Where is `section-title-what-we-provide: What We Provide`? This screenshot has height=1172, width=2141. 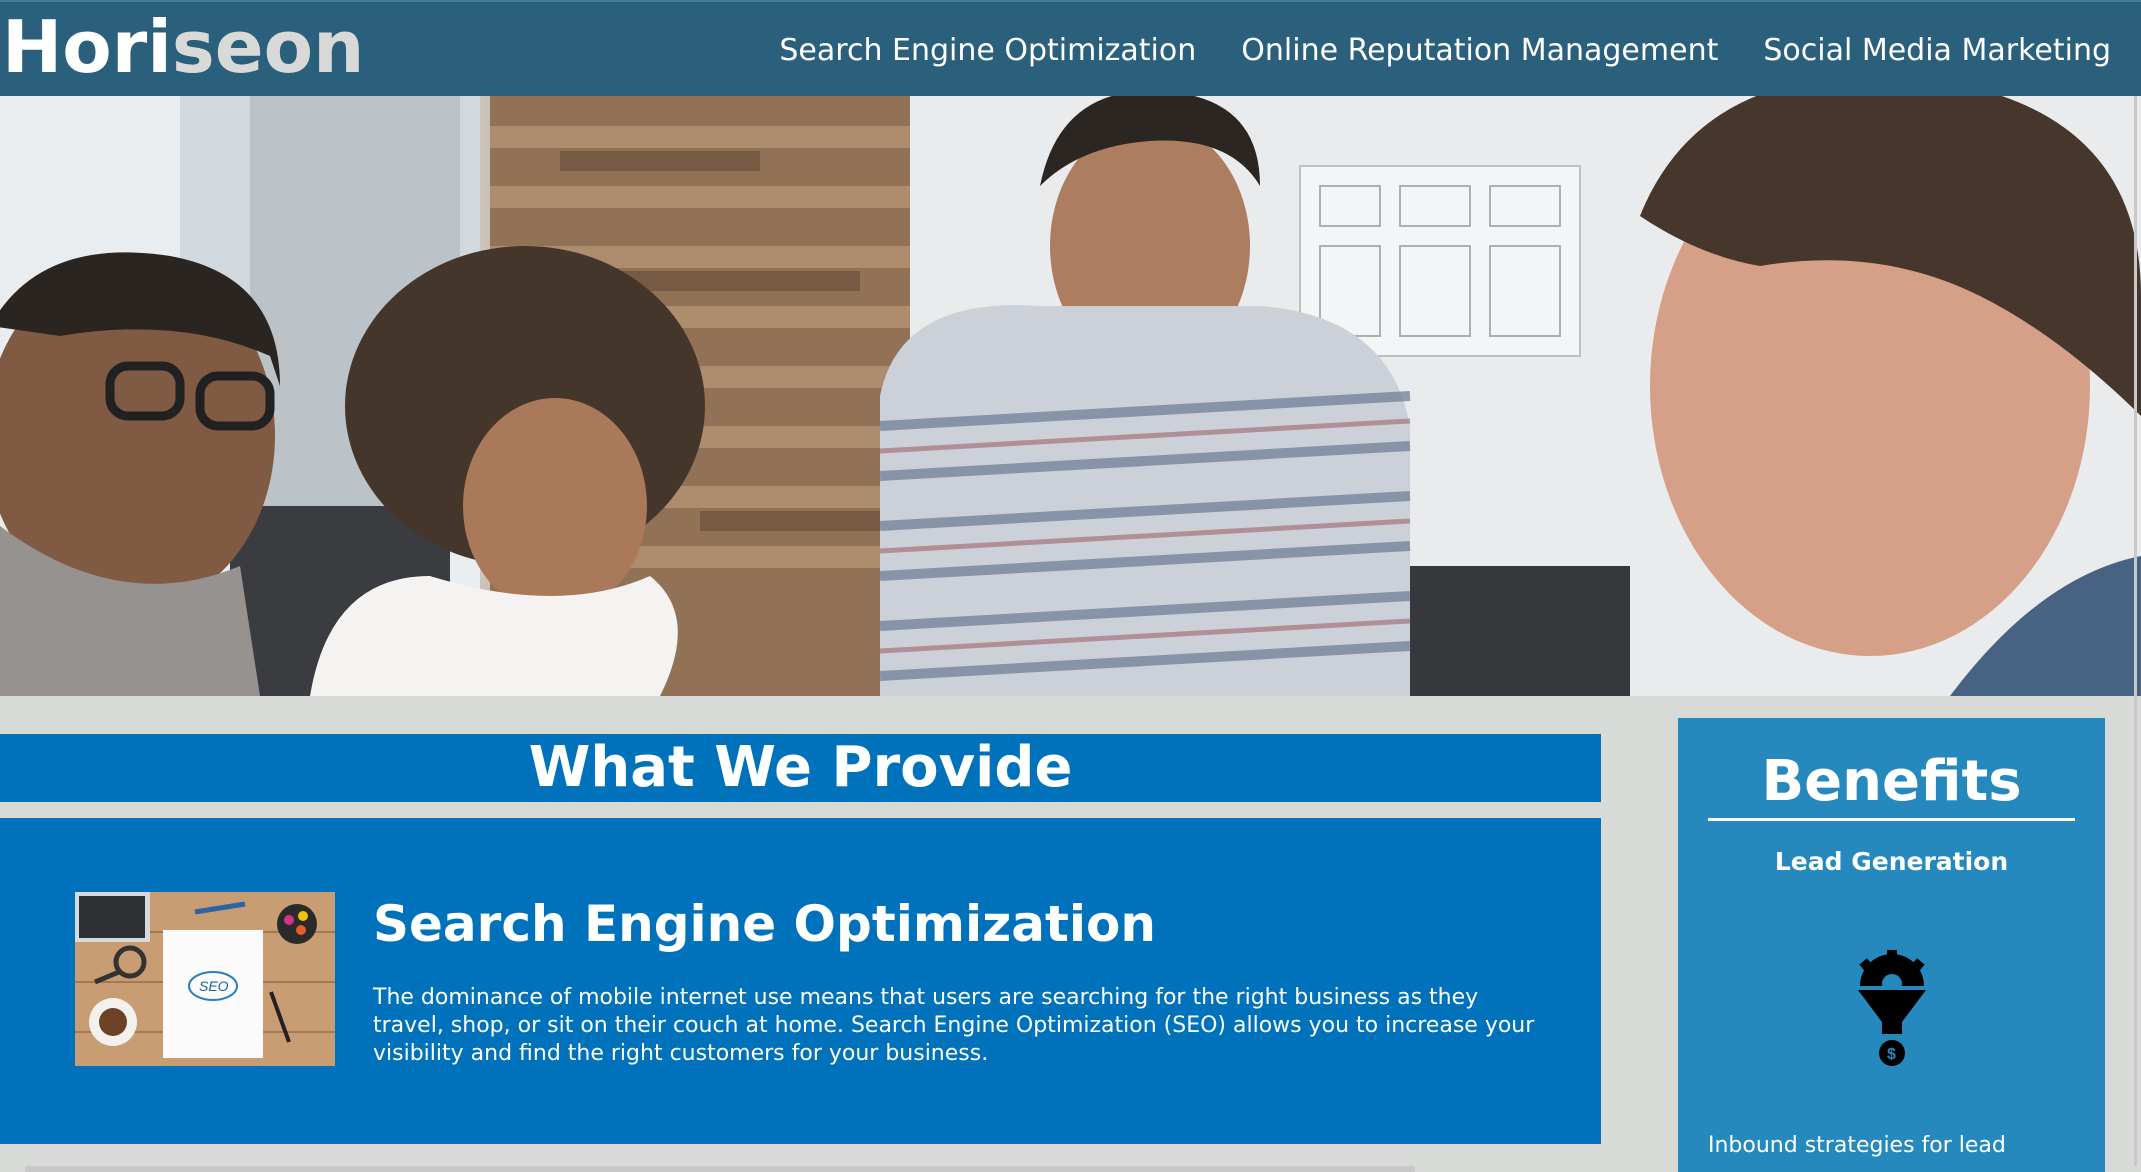
section-title-what-we-provide: What We Provide is located at coordinates (800, 768).